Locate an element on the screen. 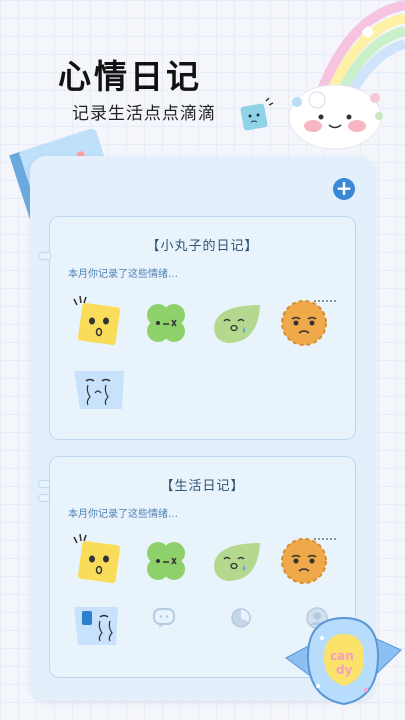 Image resolution: width=405 pixels, height=720 pixels. crying-paper-mood-icon is located at coordinates (100, 390).